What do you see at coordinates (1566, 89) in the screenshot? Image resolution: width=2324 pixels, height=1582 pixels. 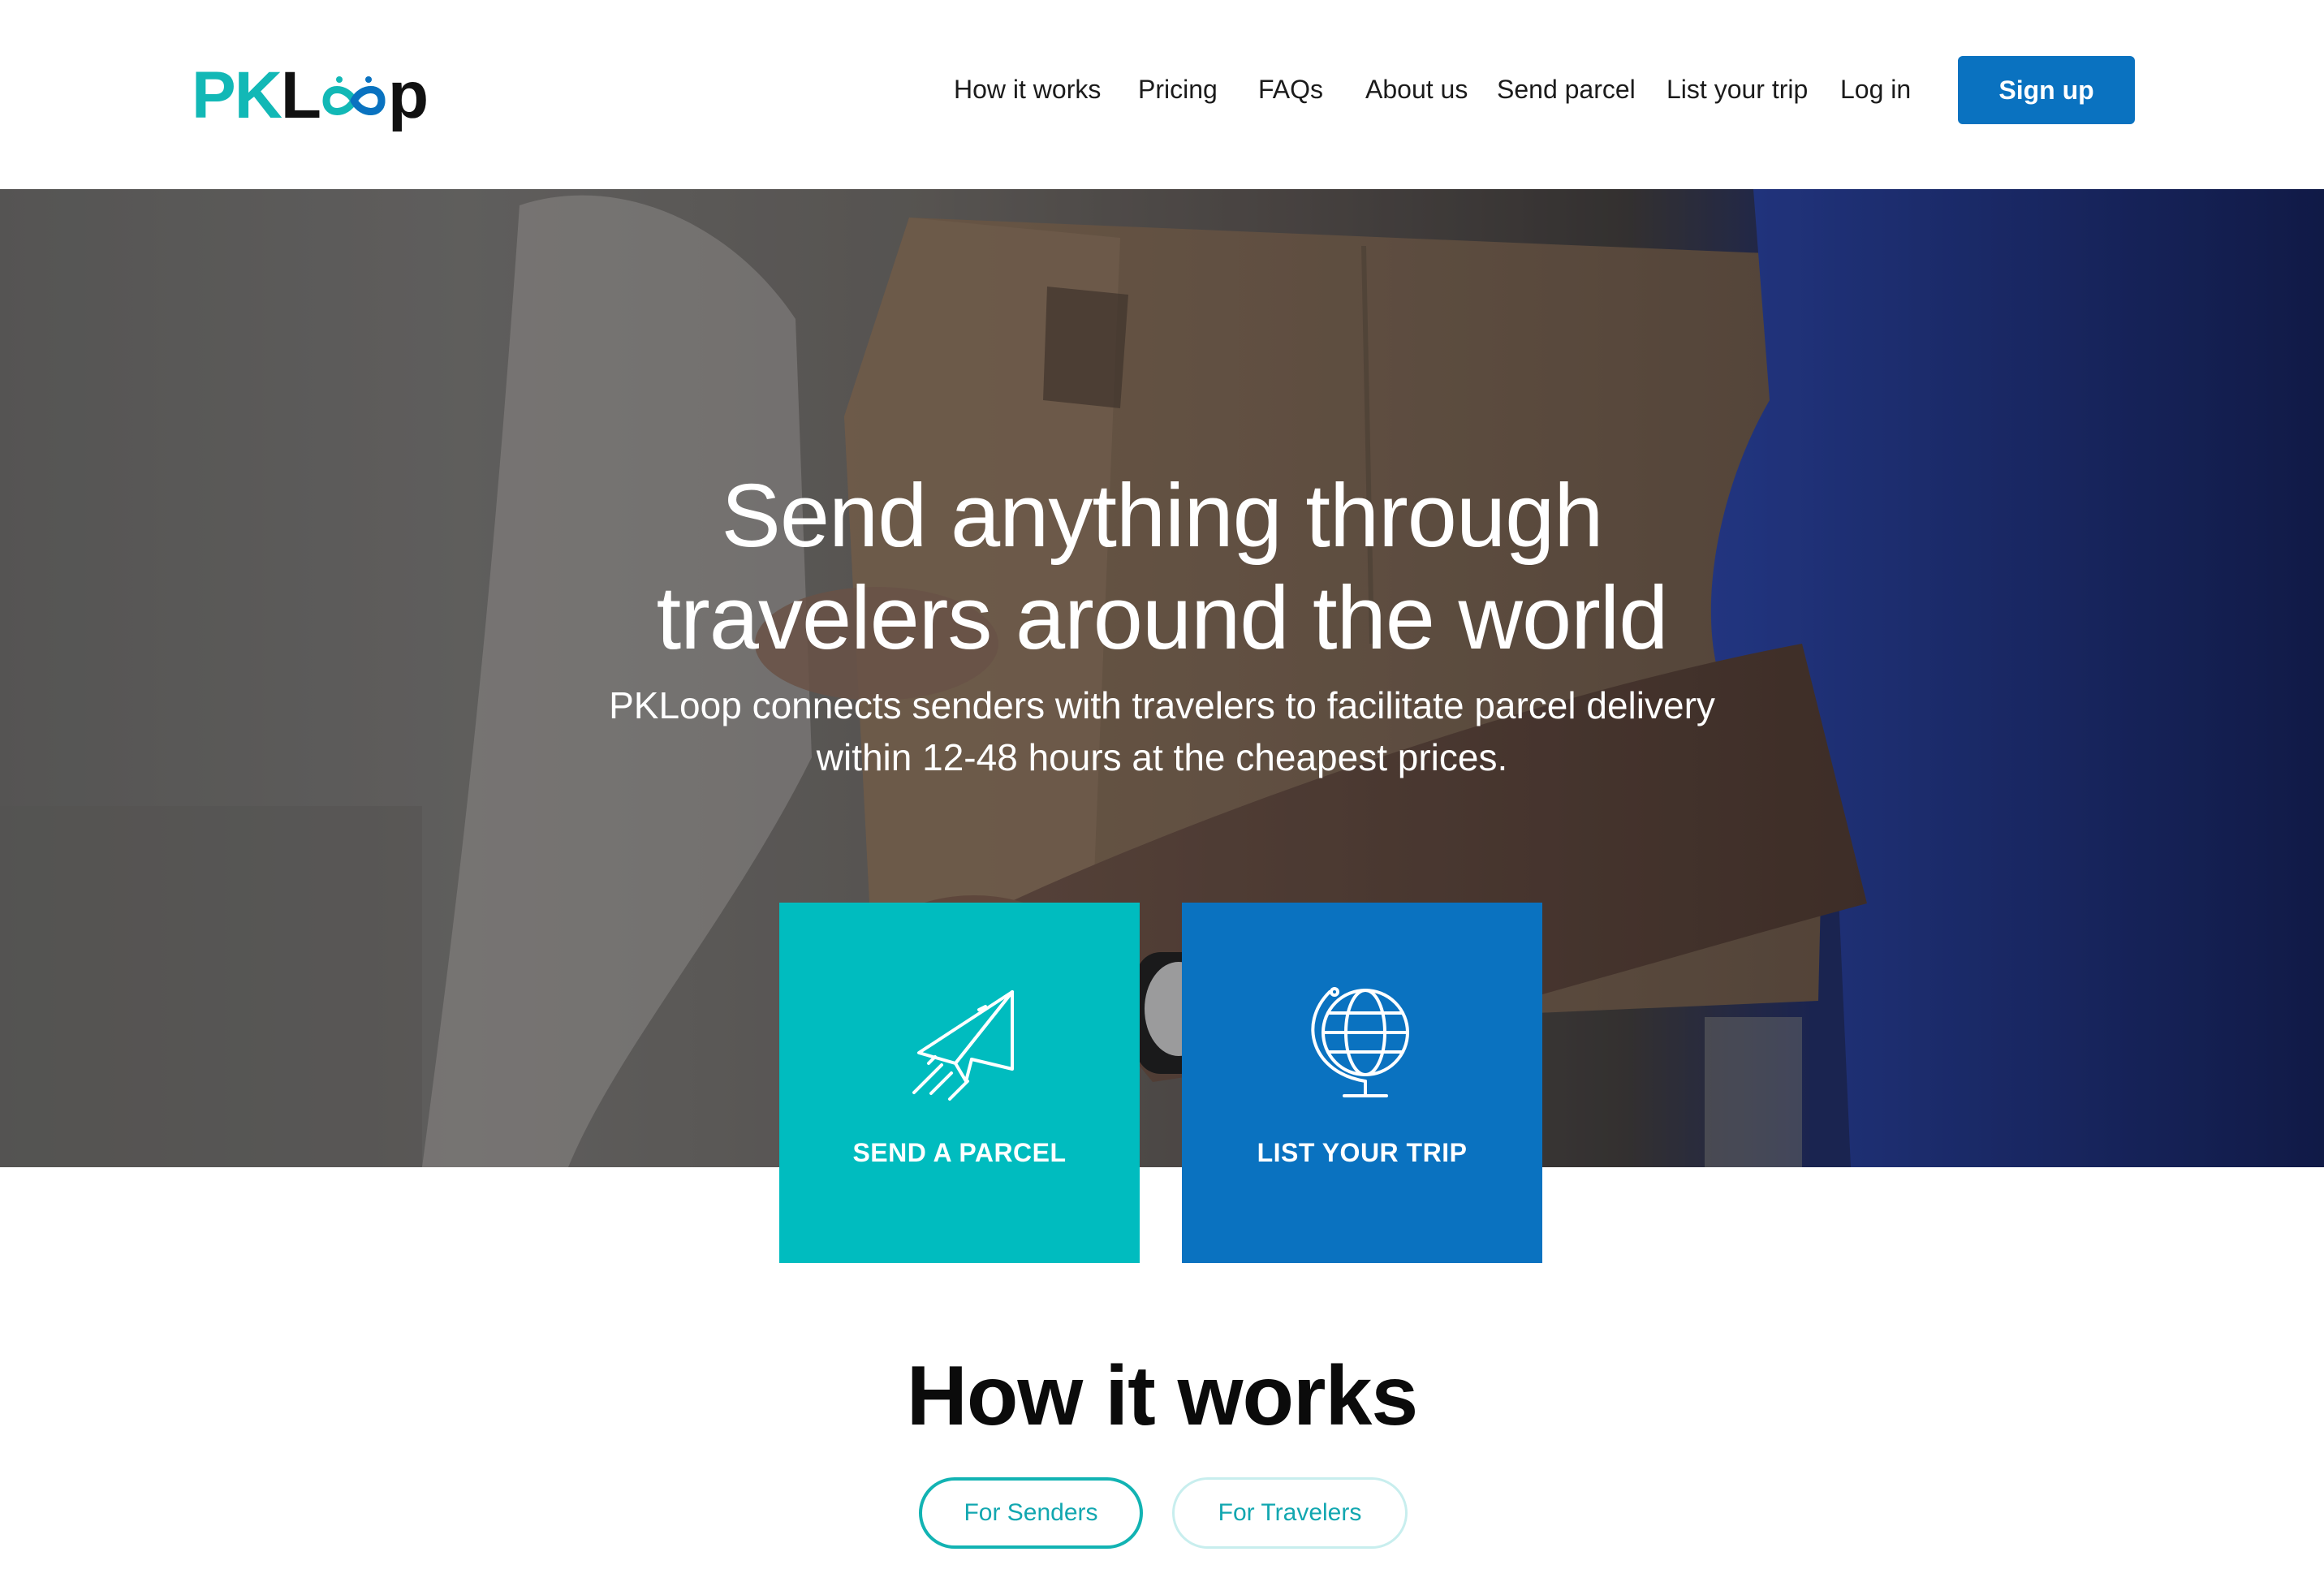 I see `nav-send-parcel: Send parcel` at bounding box center [1566, 89].